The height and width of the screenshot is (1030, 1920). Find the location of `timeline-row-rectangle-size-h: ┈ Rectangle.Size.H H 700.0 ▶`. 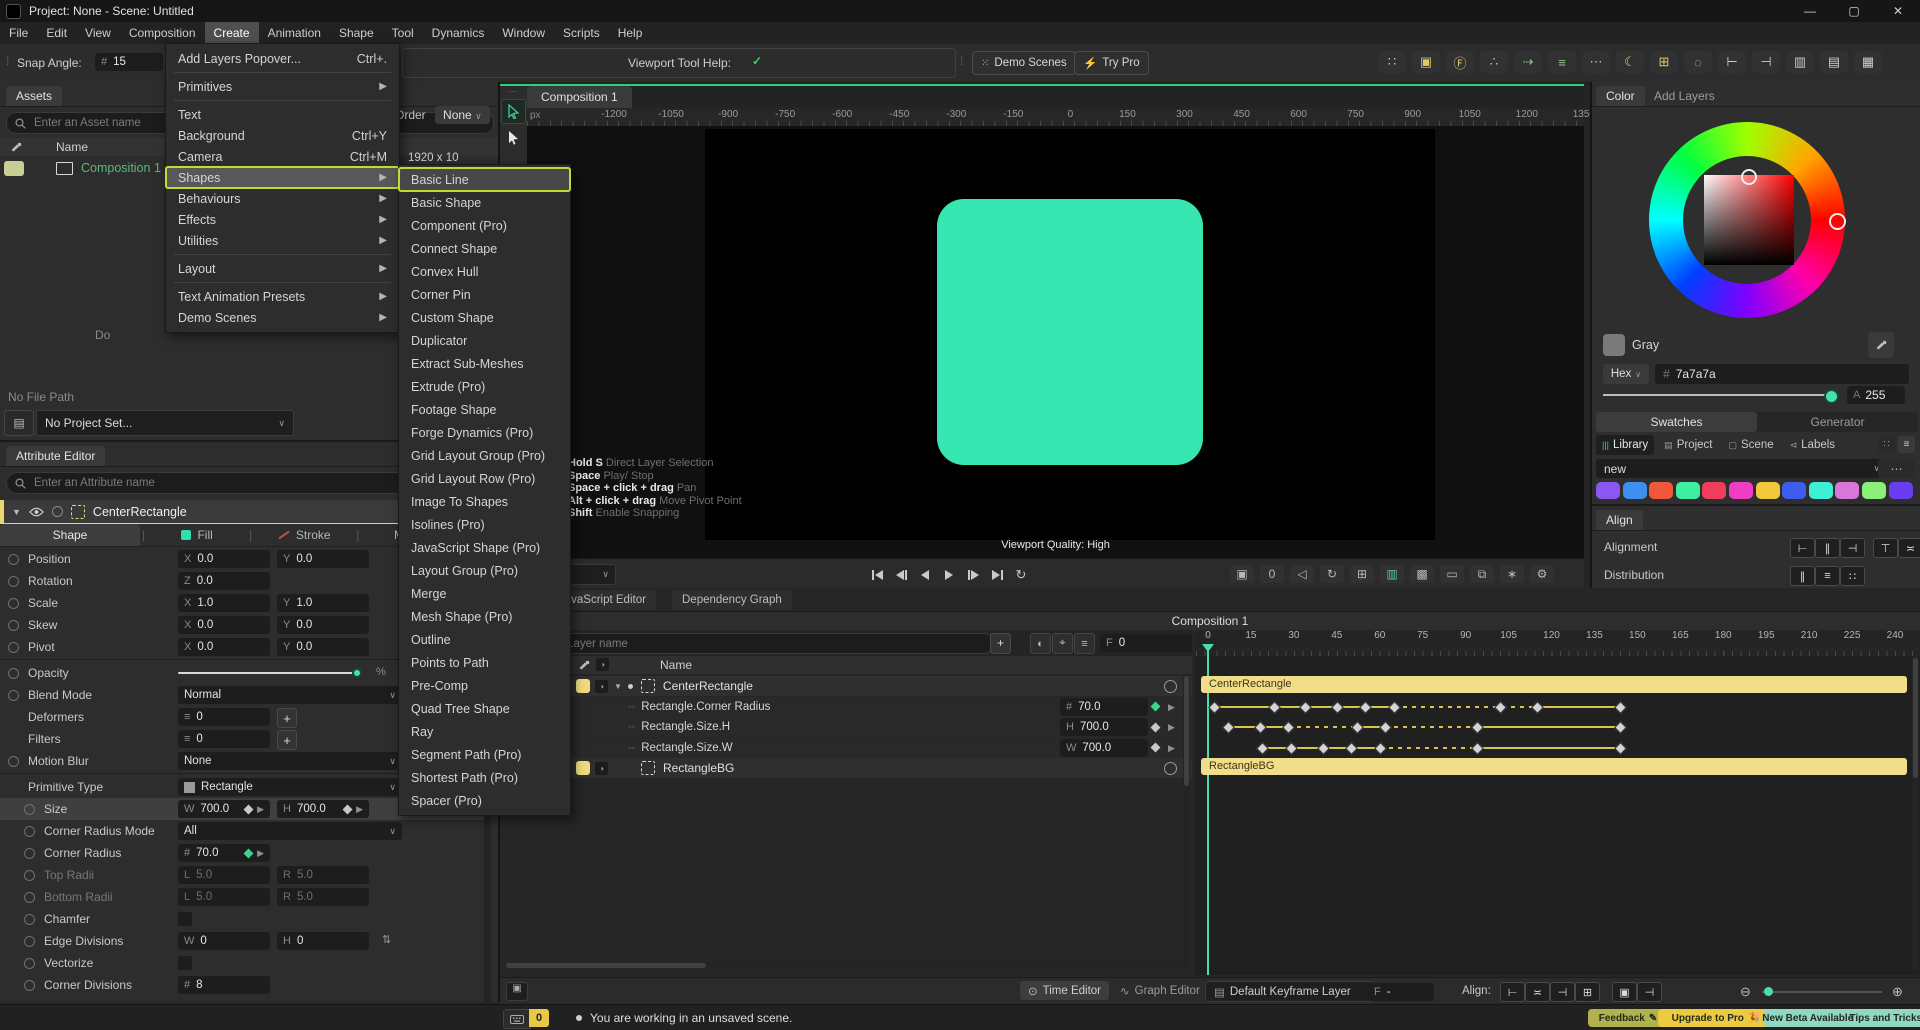

timeline-row-rectangle-size-h: ┈ Rectangle.Size.H H 700.0 ▶ is located at coordinates (846, 727).